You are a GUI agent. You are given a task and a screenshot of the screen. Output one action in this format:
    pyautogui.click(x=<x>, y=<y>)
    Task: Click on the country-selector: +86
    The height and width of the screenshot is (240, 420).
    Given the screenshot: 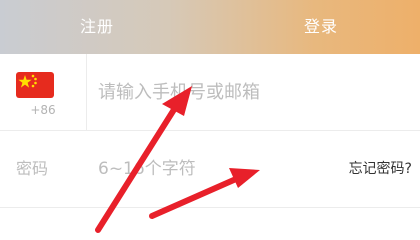 What is the action you would take?
    pyautogui.click(x=43, y=92)
    